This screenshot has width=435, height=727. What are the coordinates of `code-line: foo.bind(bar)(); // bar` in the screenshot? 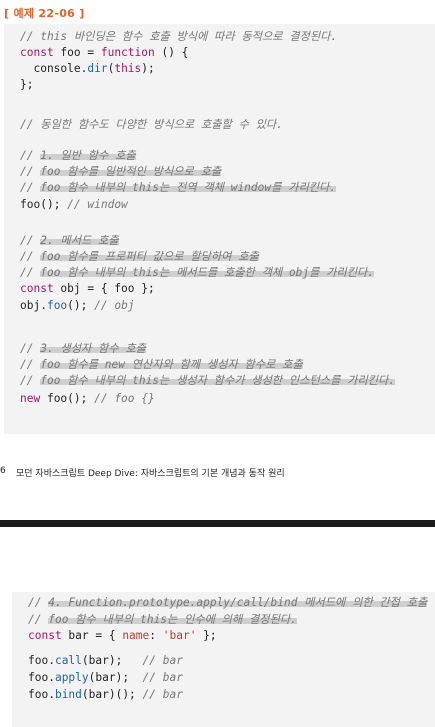 It's located at (105, 695).